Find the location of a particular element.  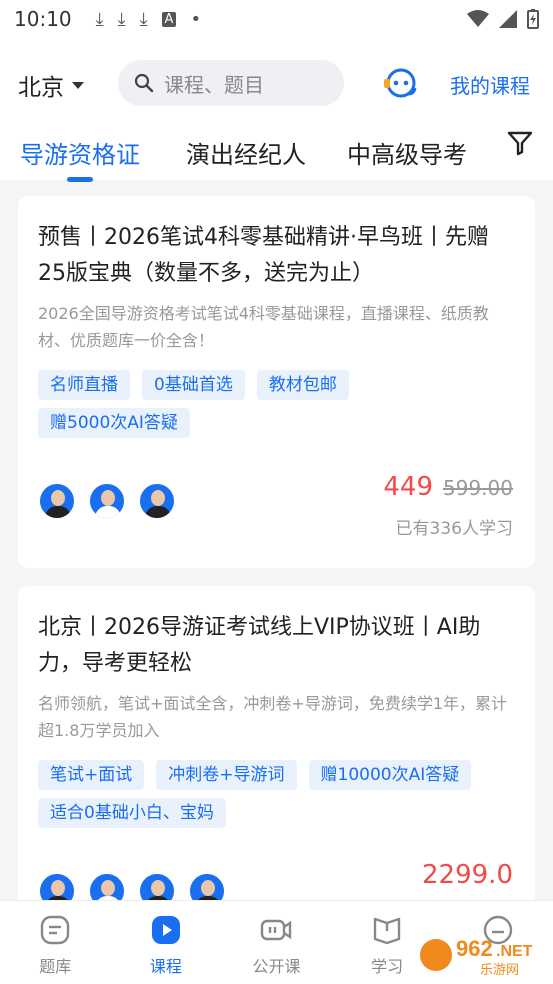

course-description: 名师领航，笔试+面试全含，冲刺卷+导游词，免费续学1年，累计超1.8万学员加入 is located at coordinates (272, 717).